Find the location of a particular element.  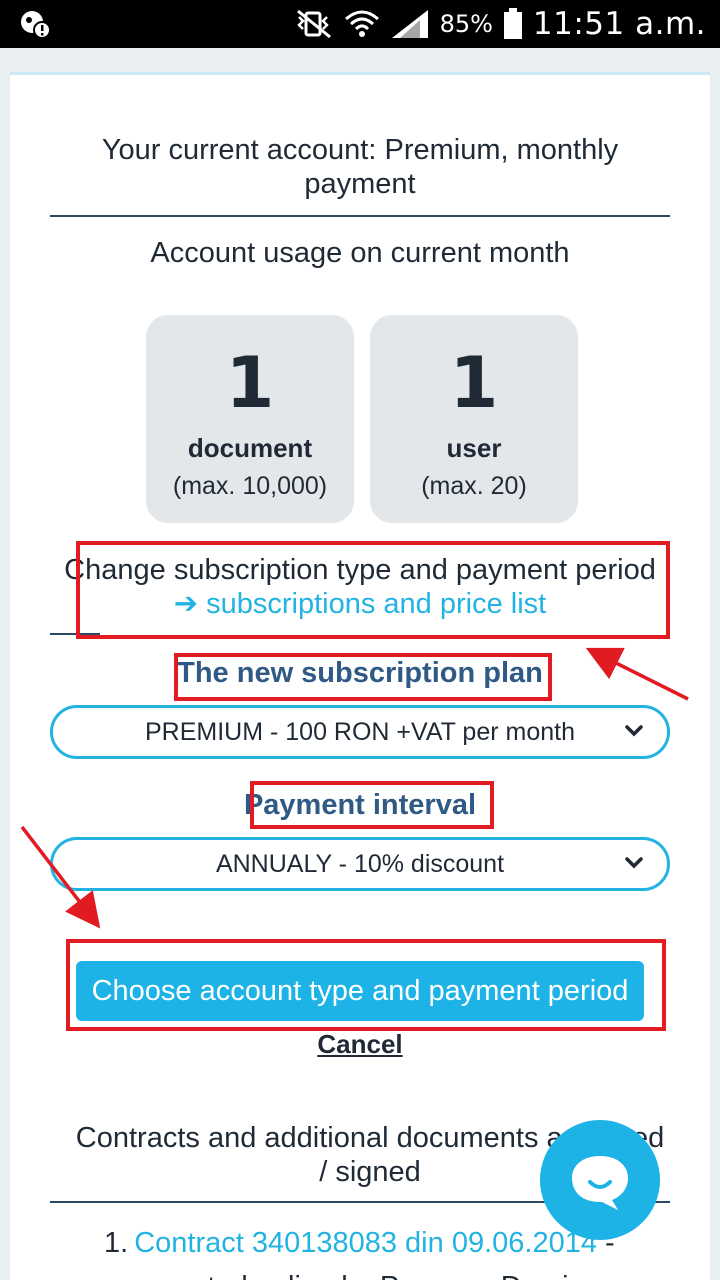

notification-icon is located at coordinates (36, 25).